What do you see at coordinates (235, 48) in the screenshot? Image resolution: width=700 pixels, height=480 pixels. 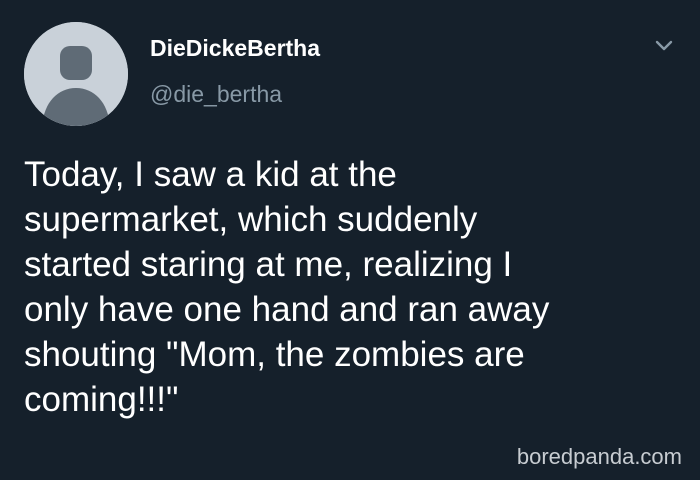 I see `display-name: DieDickeBertha` at bounding box center [235, 48].